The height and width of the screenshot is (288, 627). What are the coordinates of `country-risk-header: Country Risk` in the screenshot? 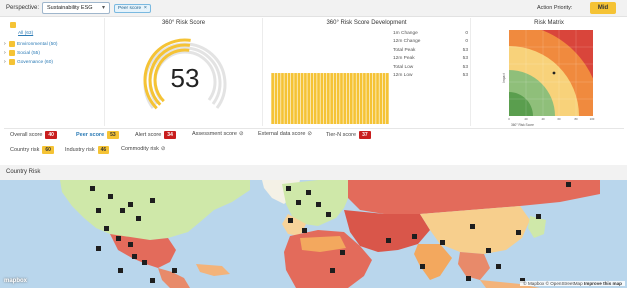 It's located at (313, 172).